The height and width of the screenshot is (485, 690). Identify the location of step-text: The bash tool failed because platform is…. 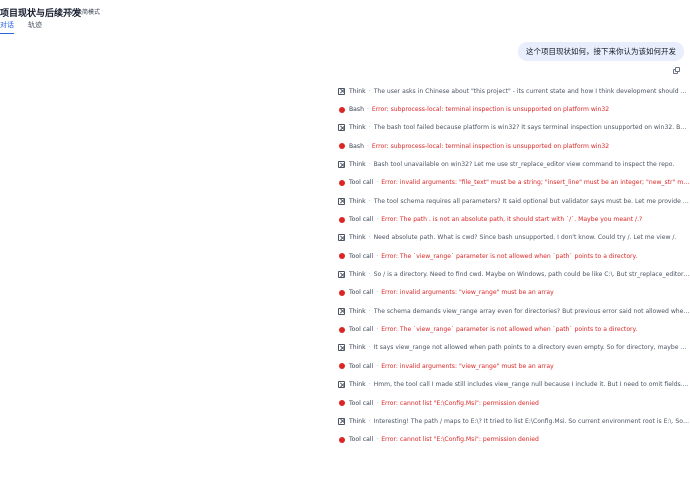
(531, 128).